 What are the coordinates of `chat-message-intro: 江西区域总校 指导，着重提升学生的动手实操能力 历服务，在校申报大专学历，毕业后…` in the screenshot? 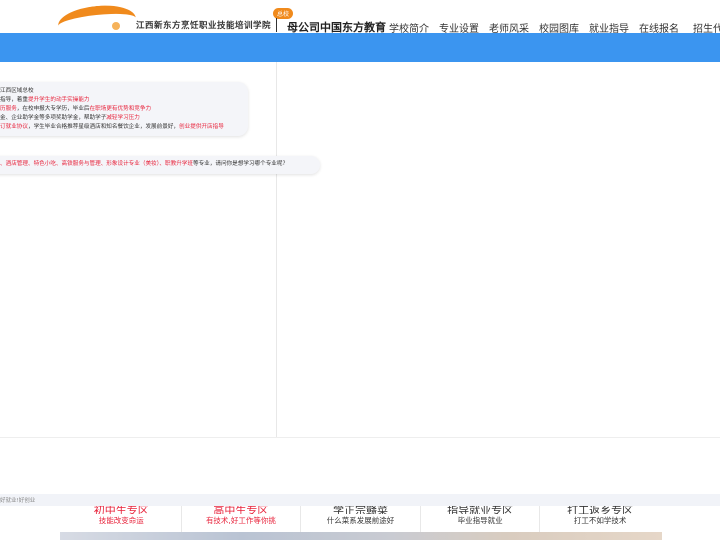 It's located at (124, 109).